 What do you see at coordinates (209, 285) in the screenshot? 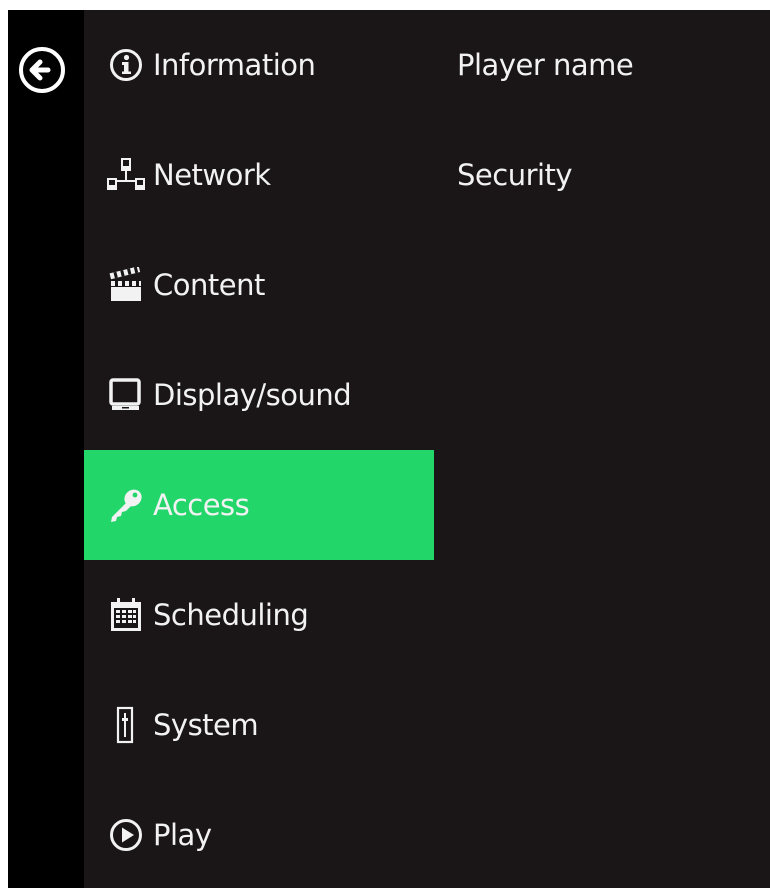
I see `menu-item-label: Content` at bounding box center [209, 285].